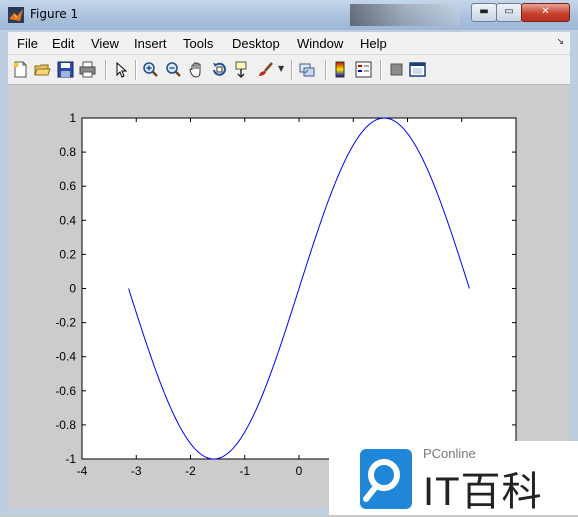 This screenshot has width=578, height=517. Describe the element at coordinates (82, 471) in the screenshot. I see `x-tick-label: -4` at that location.